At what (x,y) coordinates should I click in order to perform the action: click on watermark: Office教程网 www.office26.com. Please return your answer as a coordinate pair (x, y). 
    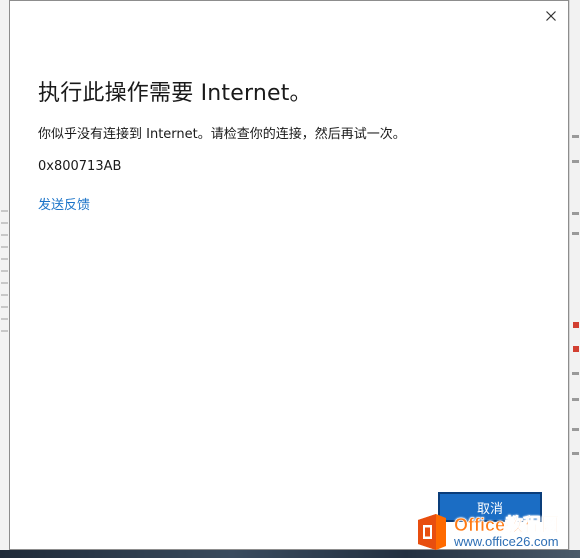
    Looking at the image, I should click on (495, 532).